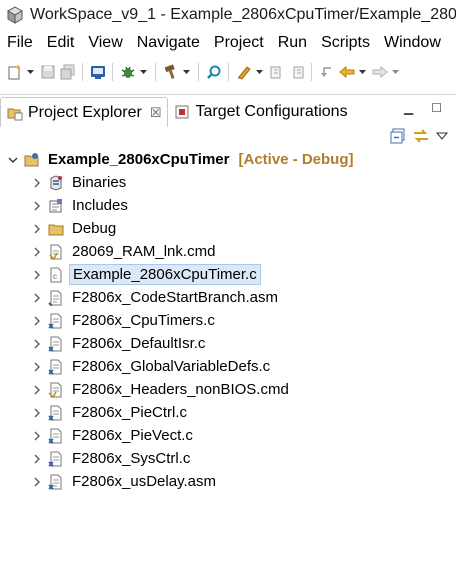 The image size is (456, 572). Describe the element at coordinates (347, 72) in the screenshot. I see `back-icon` at that location.